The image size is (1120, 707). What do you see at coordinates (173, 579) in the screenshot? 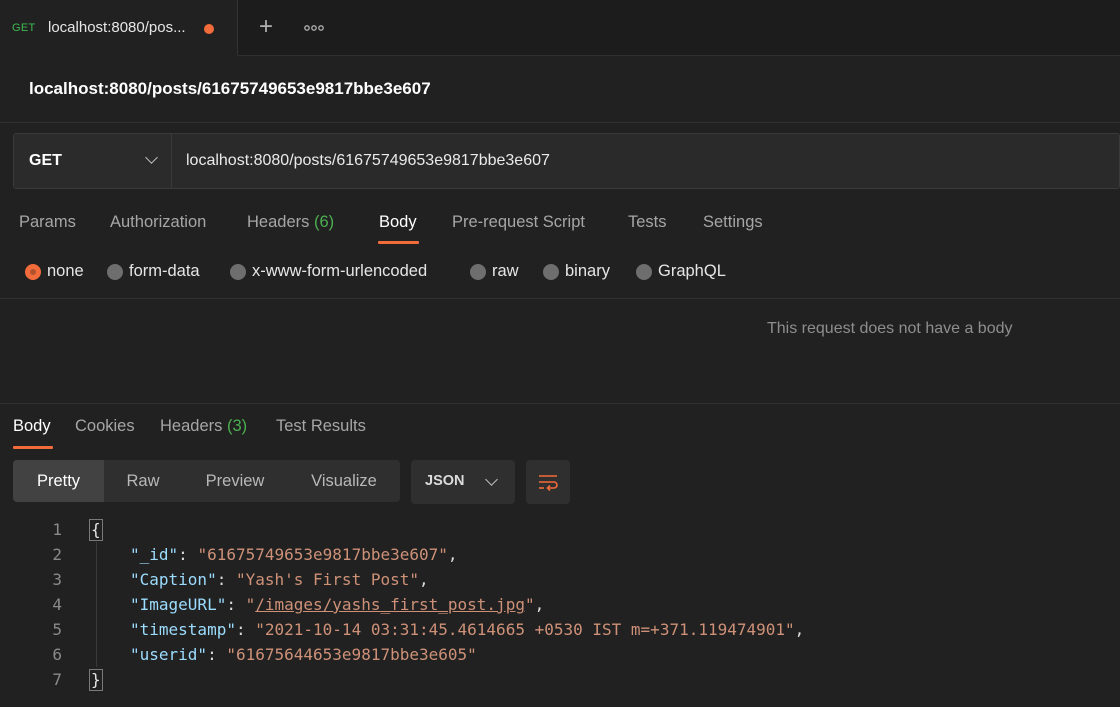
I see `json-key: "Caption"` at bounding box center [173, 579].